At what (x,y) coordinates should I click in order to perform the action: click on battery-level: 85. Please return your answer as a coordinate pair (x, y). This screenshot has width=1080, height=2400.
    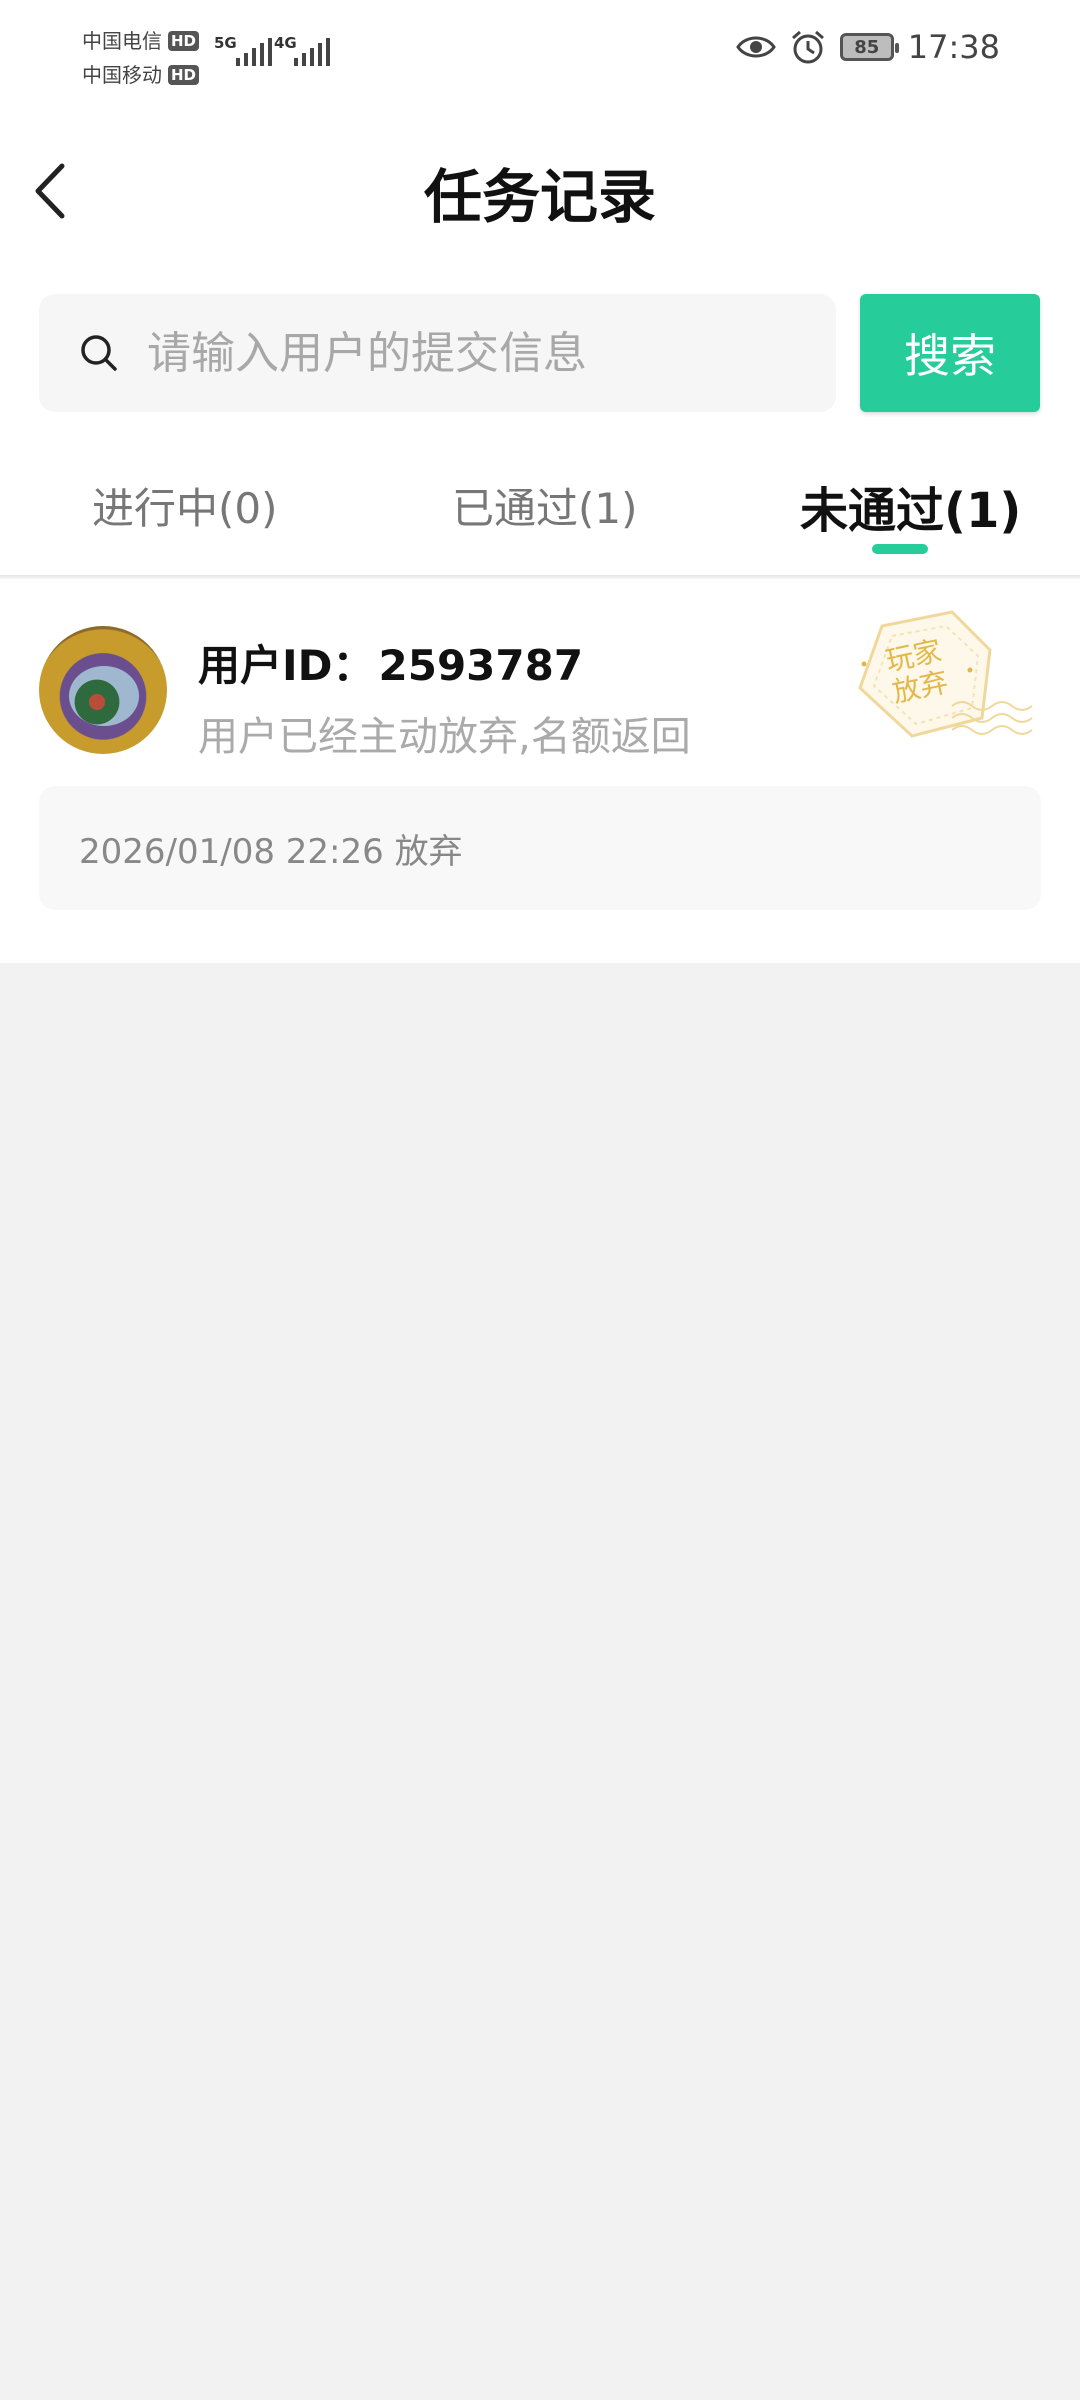
    Looking at the image, I should click on (867, 47).